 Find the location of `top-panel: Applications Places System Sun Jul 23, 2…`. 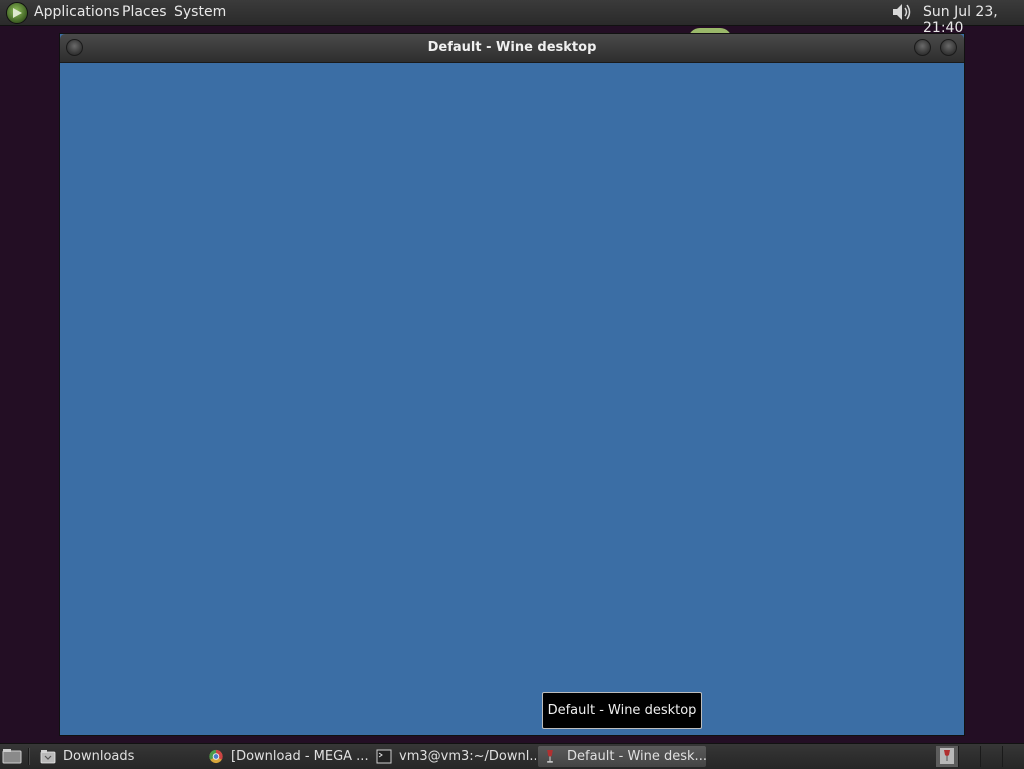

top-panel: Applications Places System Sun Jul 23, 2… is located at coordinates (512, 18).